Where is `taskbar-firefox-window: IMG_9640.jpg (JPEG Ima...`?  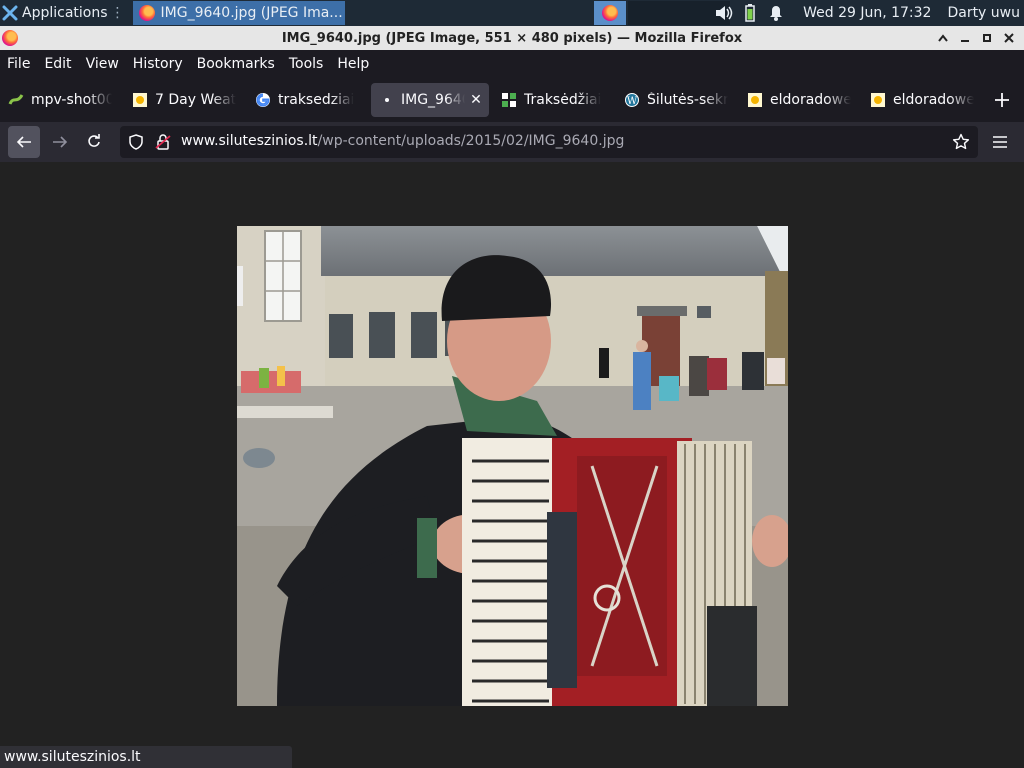
taskbar-firefox-window: IMG_9640.jpg (JPEG Ima... is located at coordinates (238, 13).